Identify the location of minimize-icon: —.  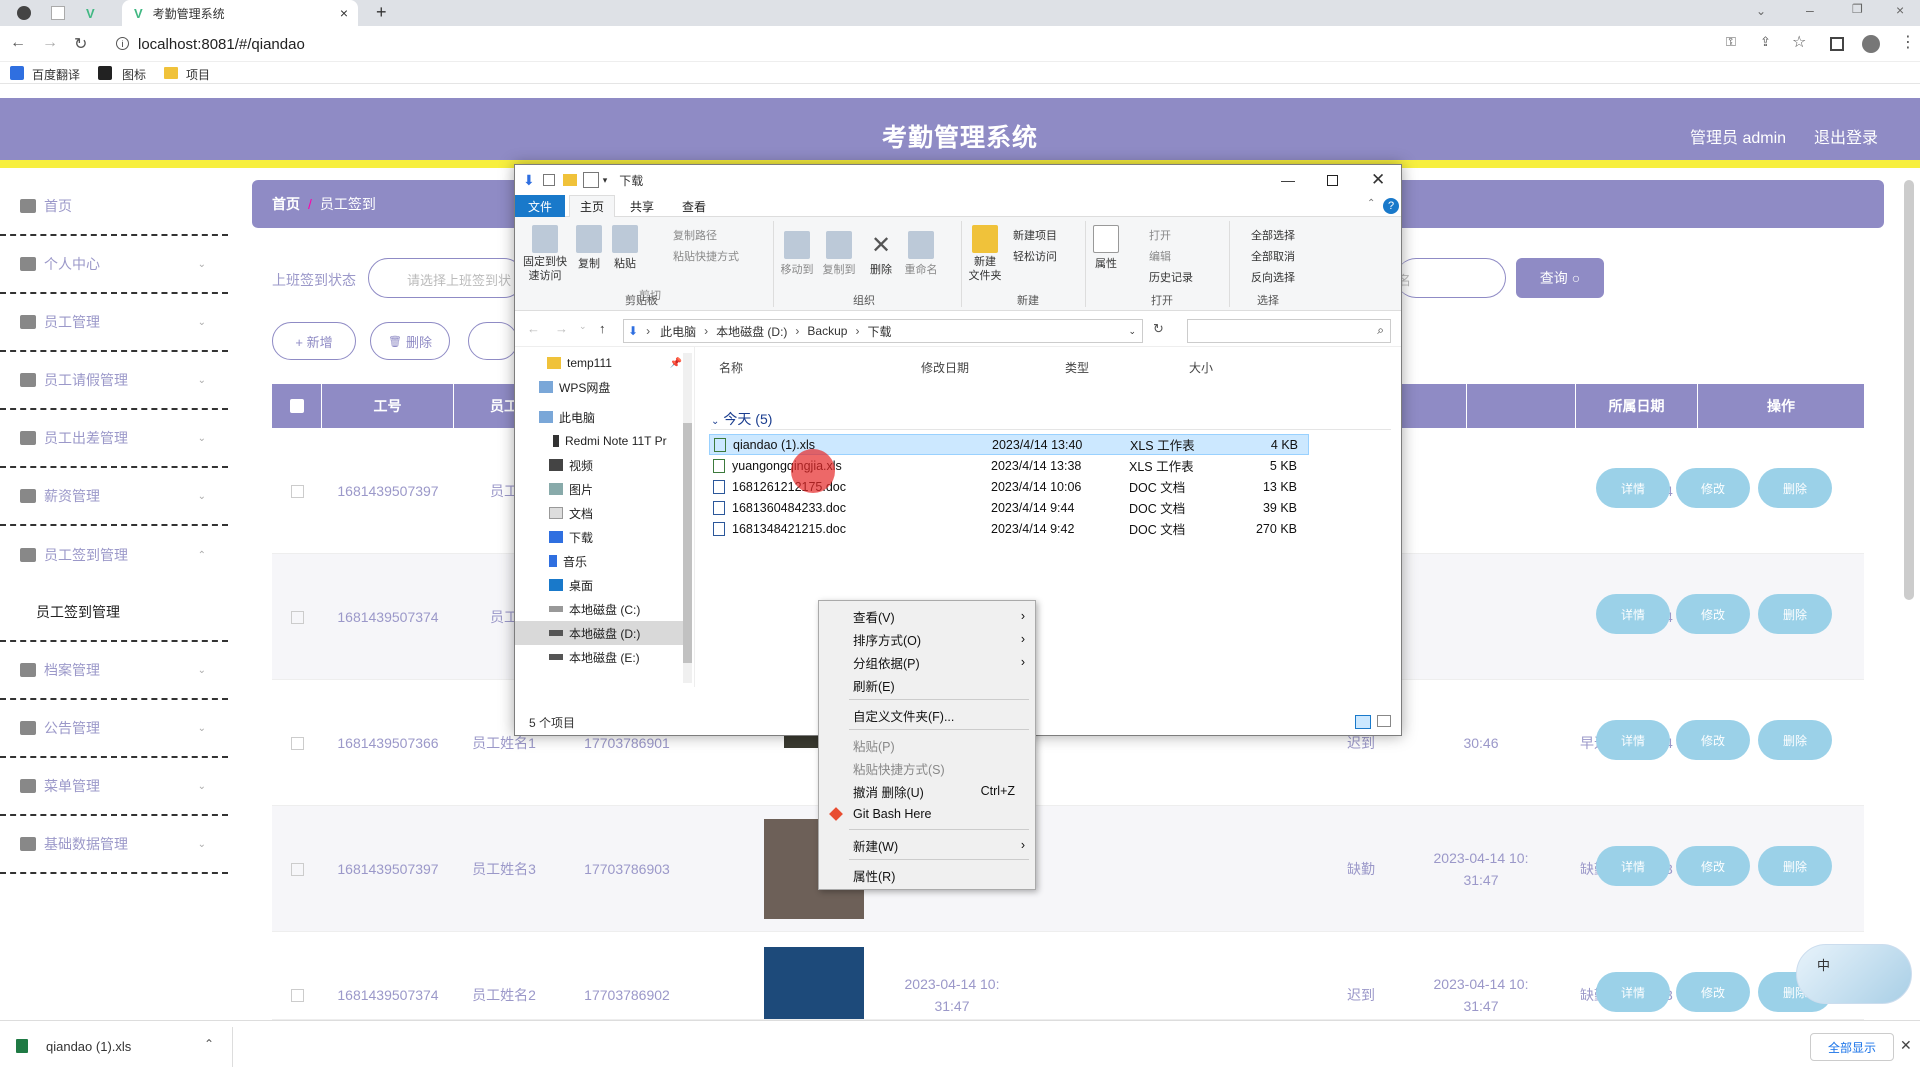
(1288, 180).